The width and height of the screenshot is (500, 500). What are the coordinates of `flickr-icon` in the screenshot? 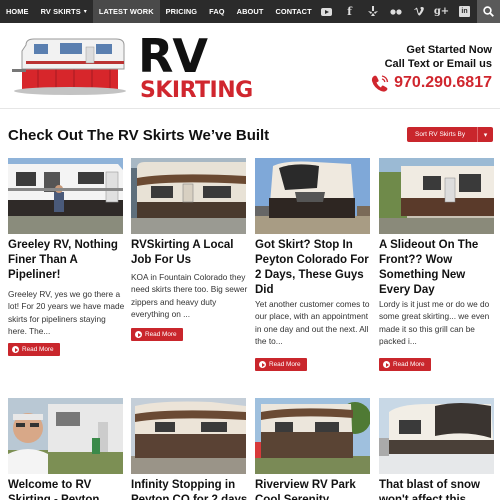 It's located at (395, 11).